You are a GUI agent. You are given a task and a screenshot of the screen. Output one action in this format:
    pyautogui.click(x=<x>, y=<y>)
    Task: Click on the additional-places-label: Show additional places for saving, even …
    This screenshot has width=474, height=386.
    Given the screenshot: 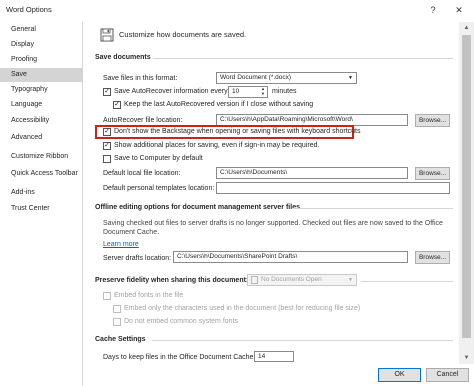 What is the action you would take?
    pyautogui.click(x=217, y=145)
    